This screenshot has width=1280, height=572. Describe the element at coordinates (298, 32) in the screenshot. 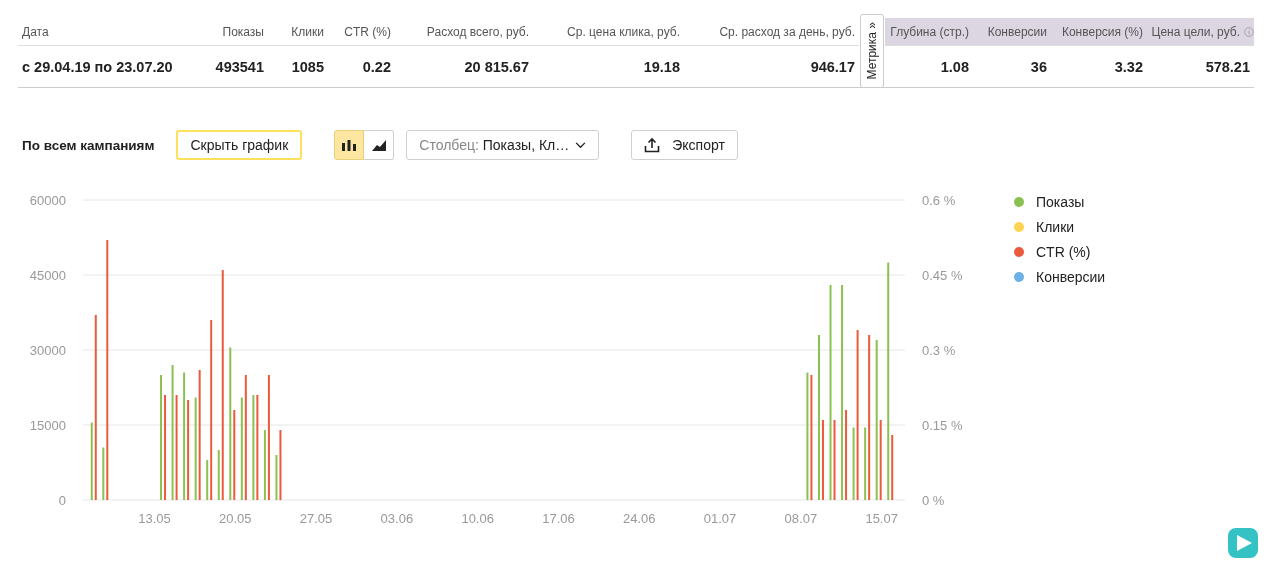

I see `column-header: Клики` at that location.